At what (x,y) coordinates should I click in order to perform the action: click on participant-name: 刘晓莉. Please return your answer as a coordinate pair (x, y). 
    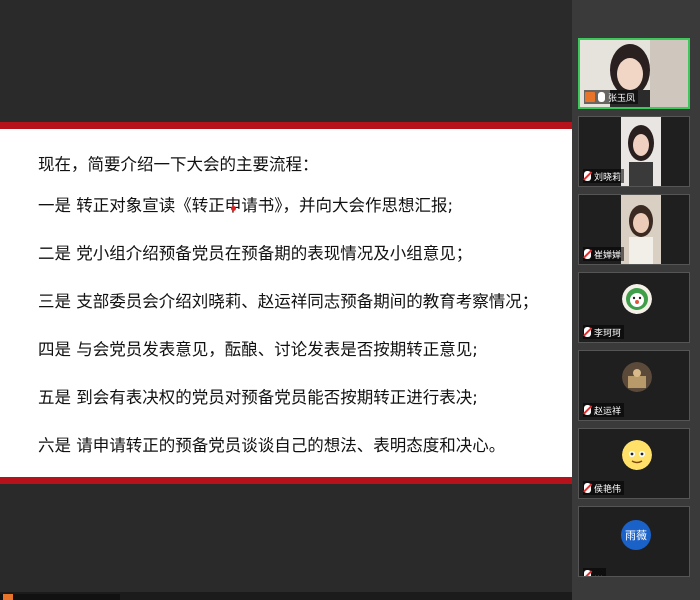
    Looking at the image, I should click on (608, 177).